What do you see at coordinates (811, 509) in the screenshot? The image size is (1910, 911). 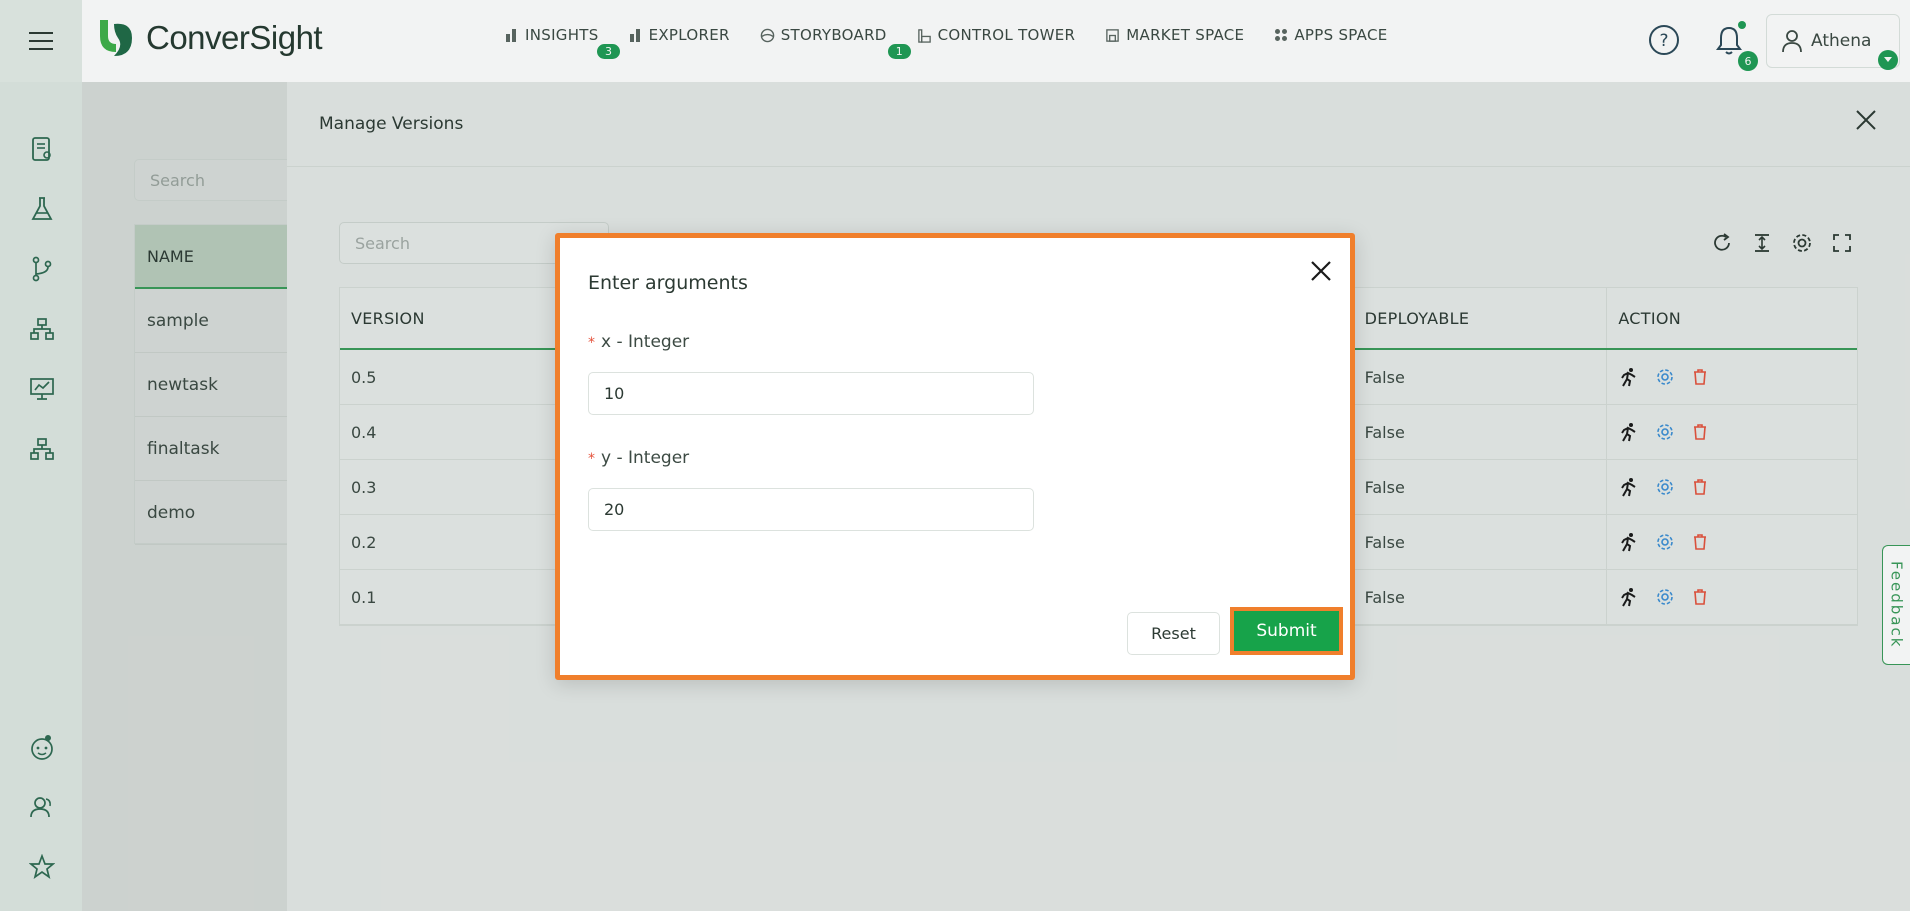 I see `y-integer-input` at bounding box center [811, 509].